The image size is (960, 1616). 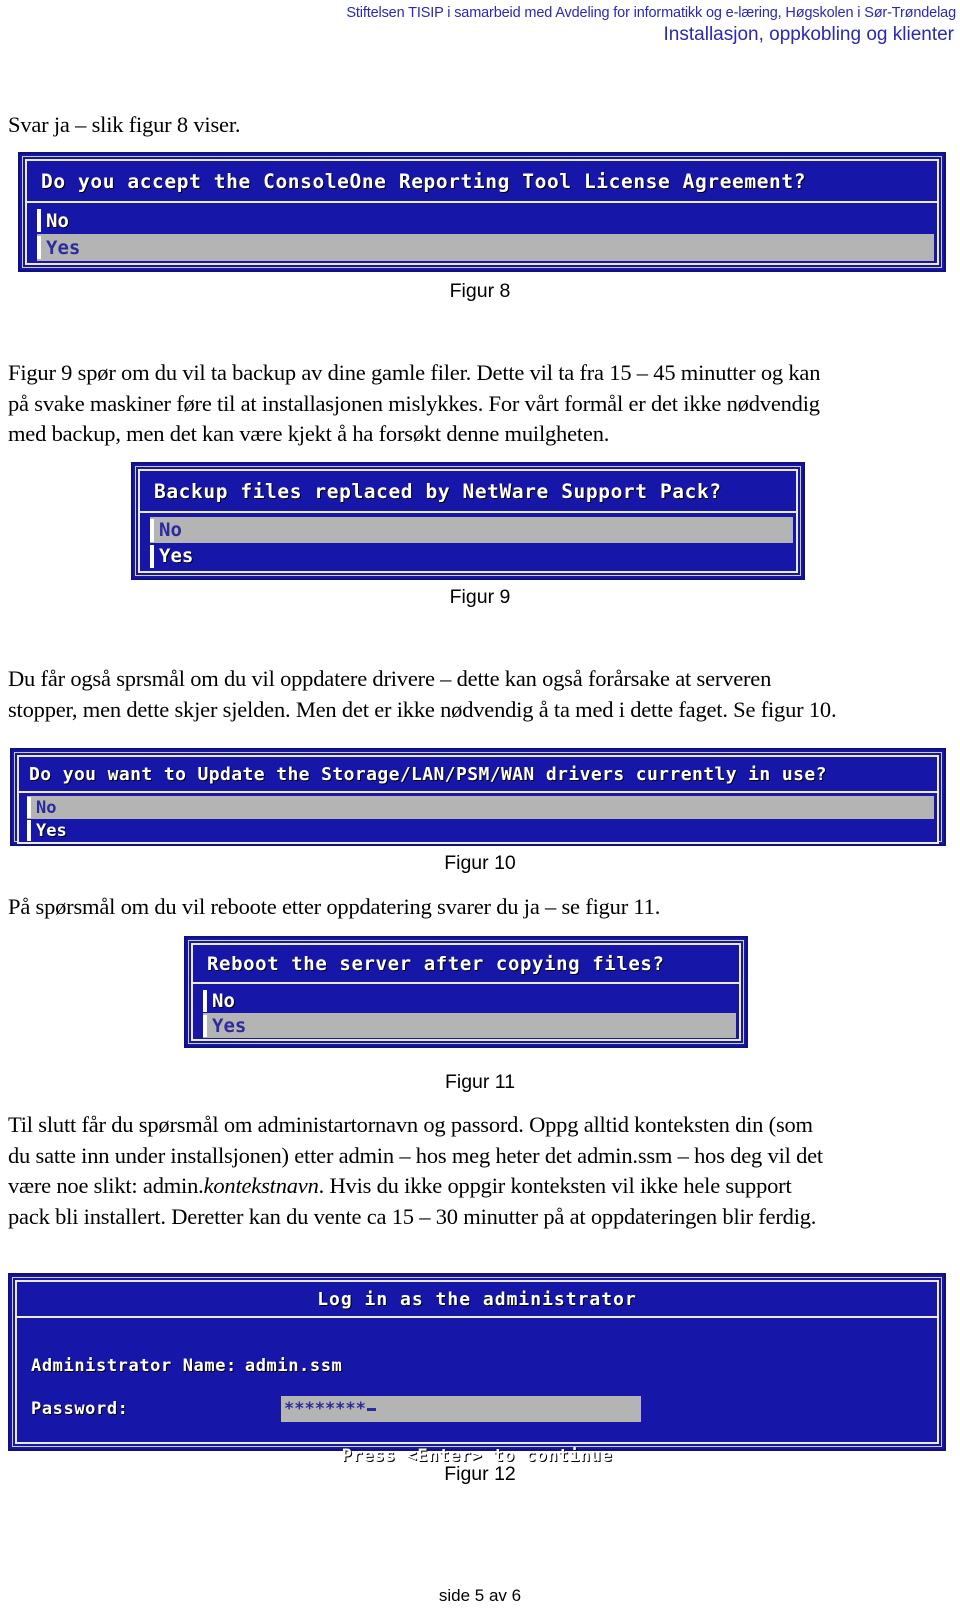 I want to click on password-row: Password: ********, so click(x=336, y=1409).